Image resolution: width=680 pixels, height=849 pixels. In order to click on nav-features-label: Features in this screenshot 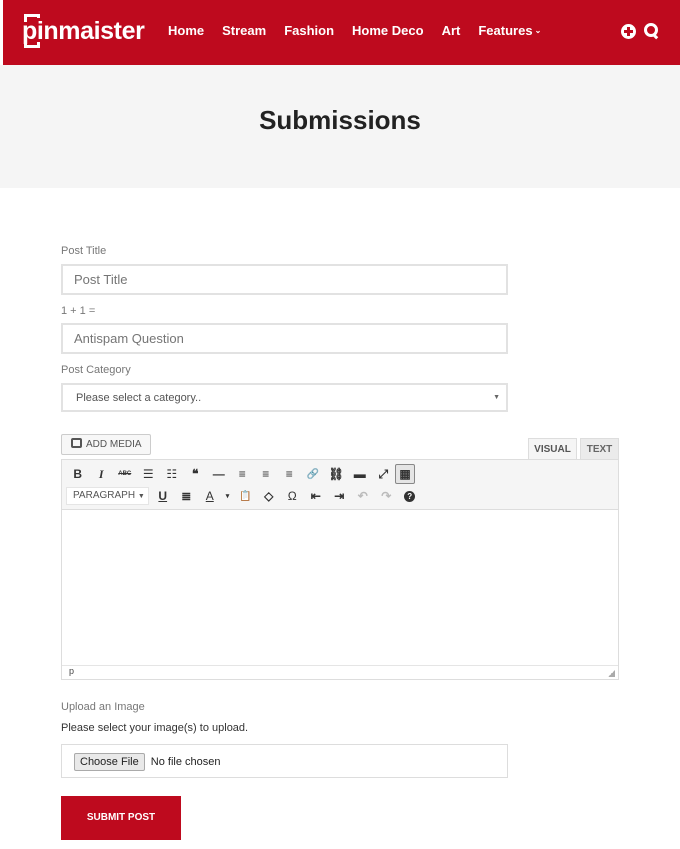, I will do `click(505, 30)`.